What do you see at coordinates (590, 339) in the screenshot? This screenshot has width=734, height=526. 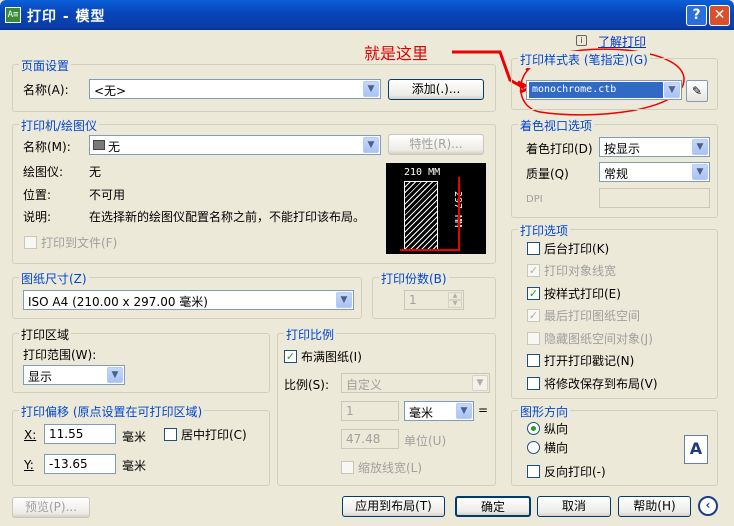 I see `hide-paperspace-objects-checkbox: 隐藏图纸空间对象(J)` at bounding box center [590, 339].